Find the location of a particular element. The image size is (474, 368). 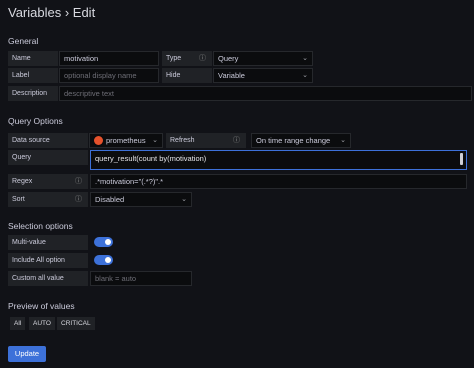

multi-value-label: Multi-value is located at coordinates (48, 242).